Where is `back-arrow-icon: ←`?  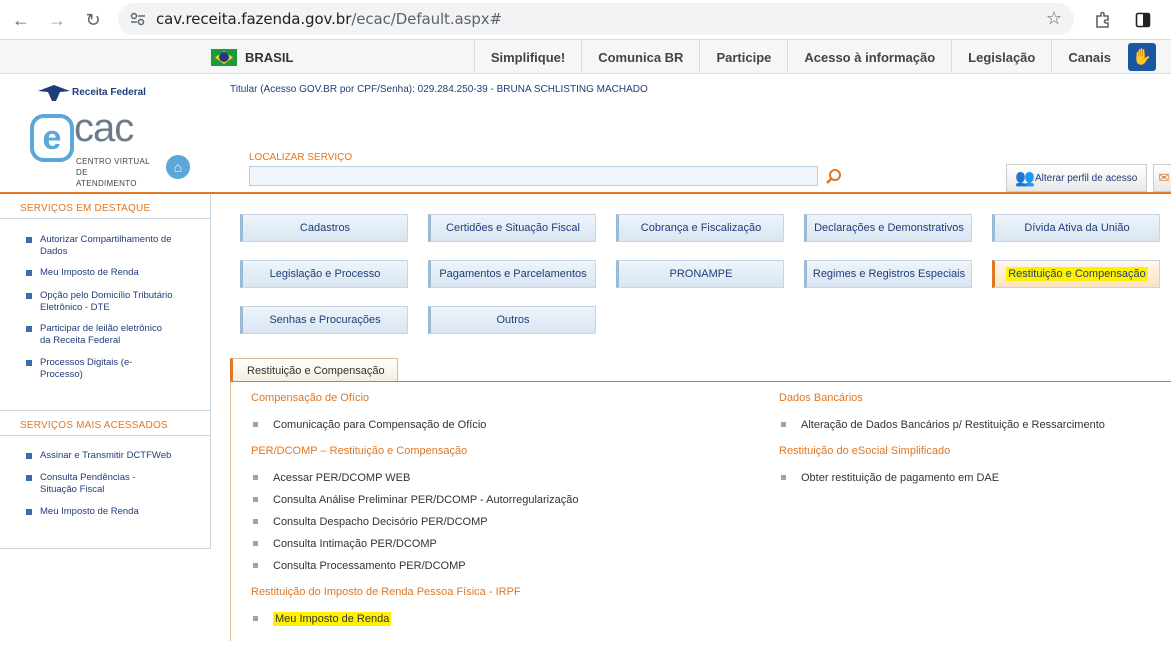 back-arrow-icon: ← is located at coordinates (21, 20).